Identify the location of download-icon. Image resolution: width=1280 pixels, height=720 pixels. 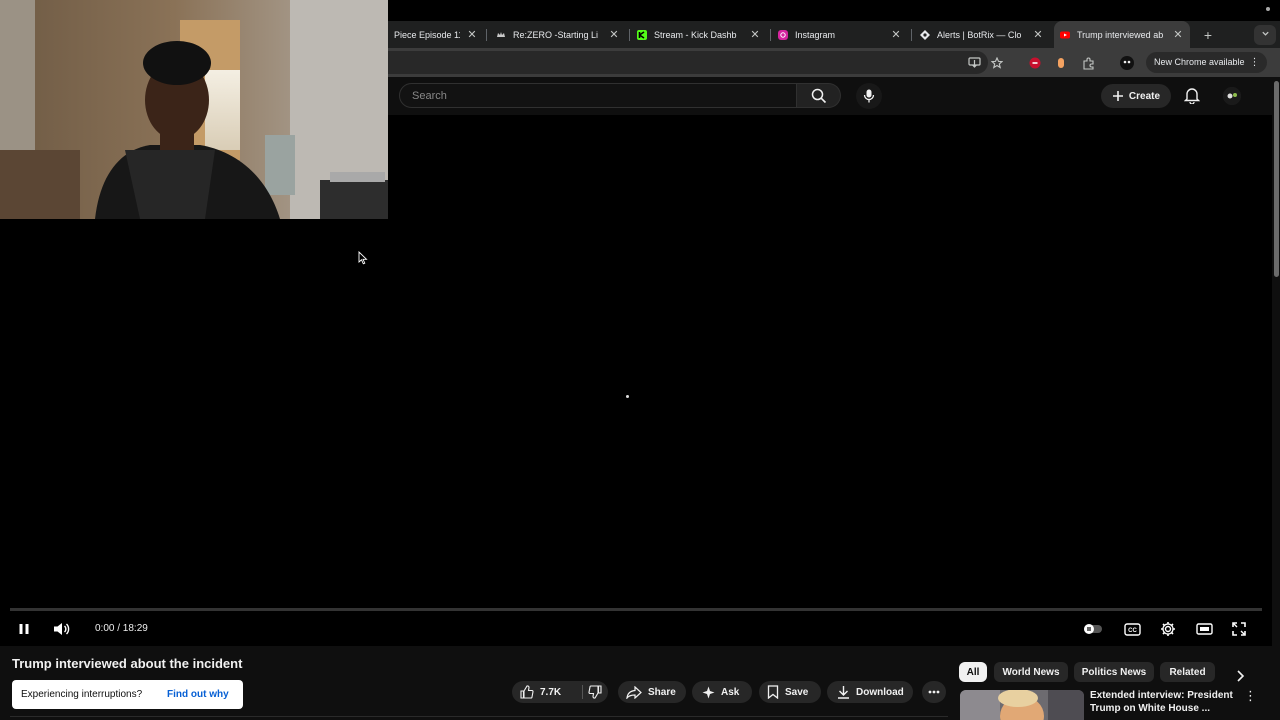
(843, 692).